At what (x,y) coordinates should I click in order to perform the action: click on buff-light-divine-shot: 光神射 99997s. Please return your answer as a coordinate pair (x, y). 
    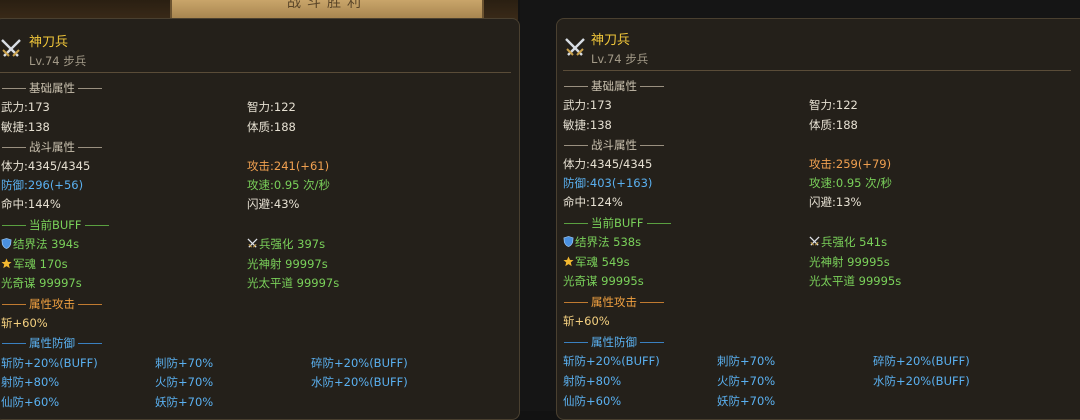
    Looking at the image, I should click on (287, 264).